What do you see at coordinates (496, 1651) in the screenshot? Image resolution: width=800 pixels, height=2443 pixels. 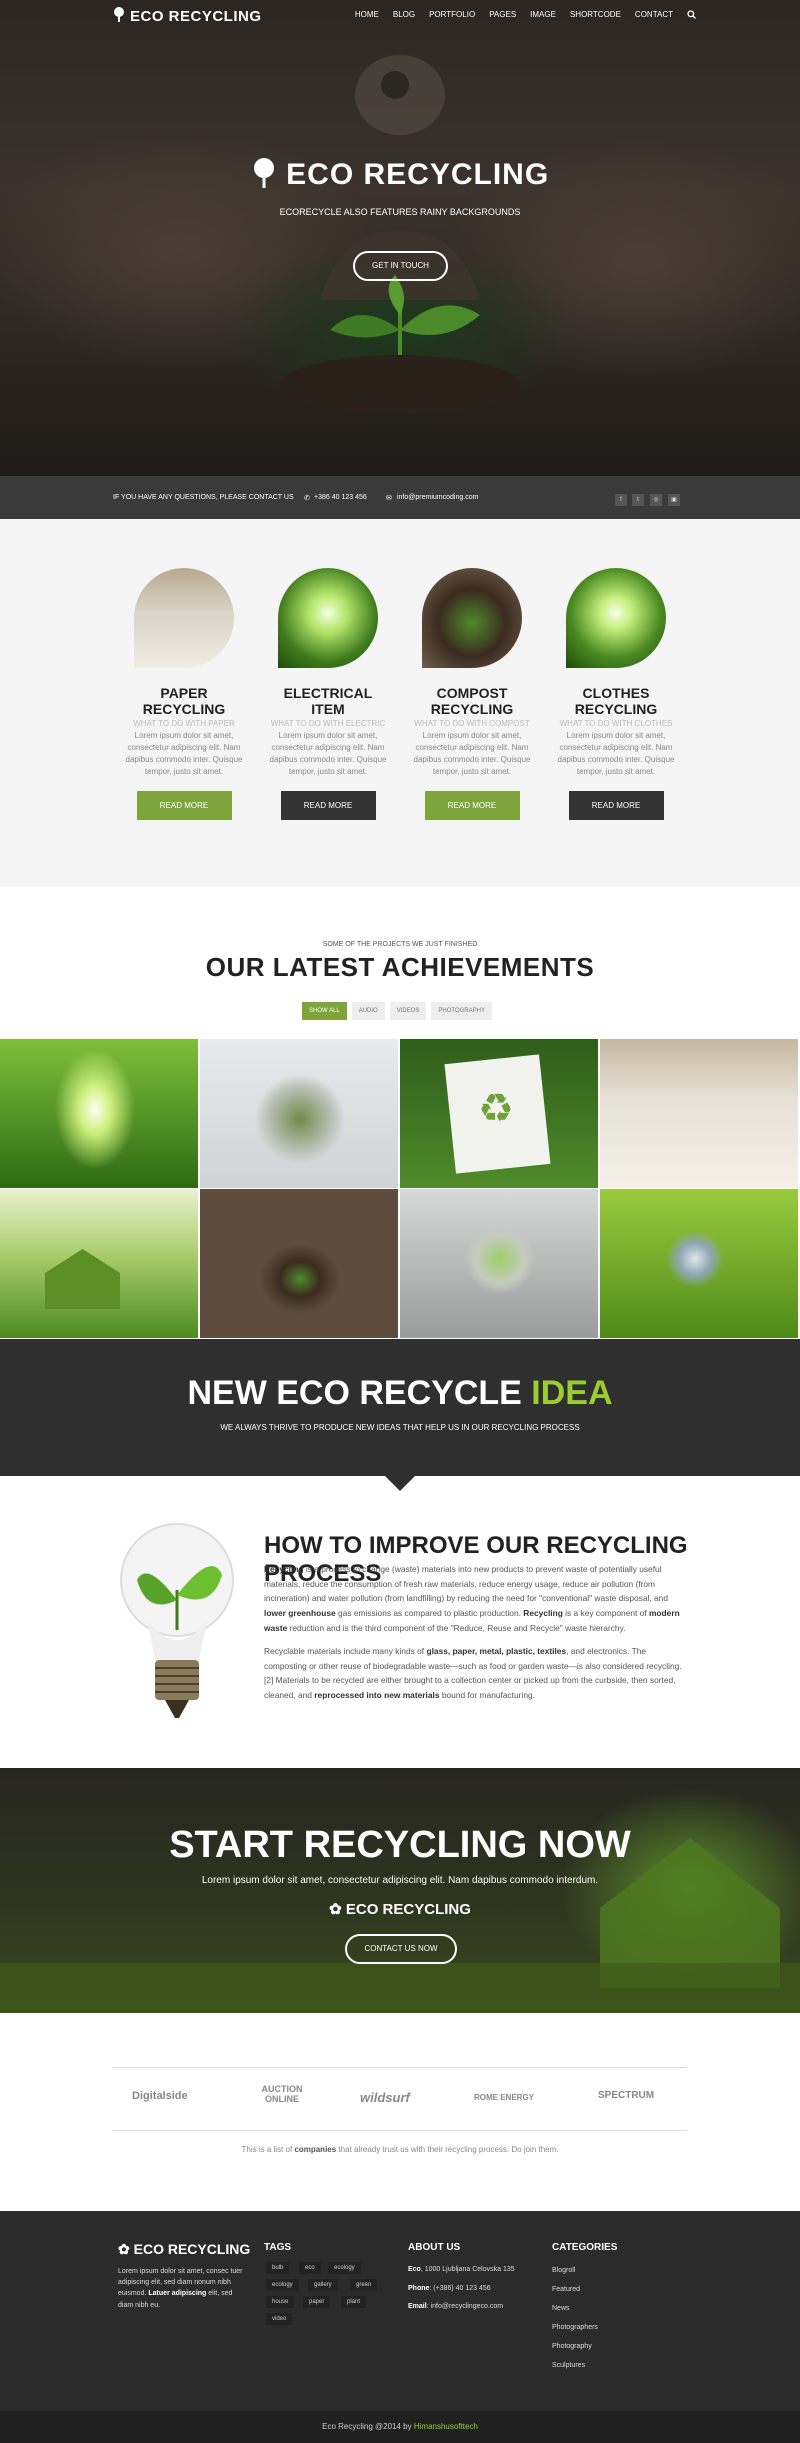 I see `text-bold: glass, paper, metal, plastic, textiles` at bounding box center [496, 1651].